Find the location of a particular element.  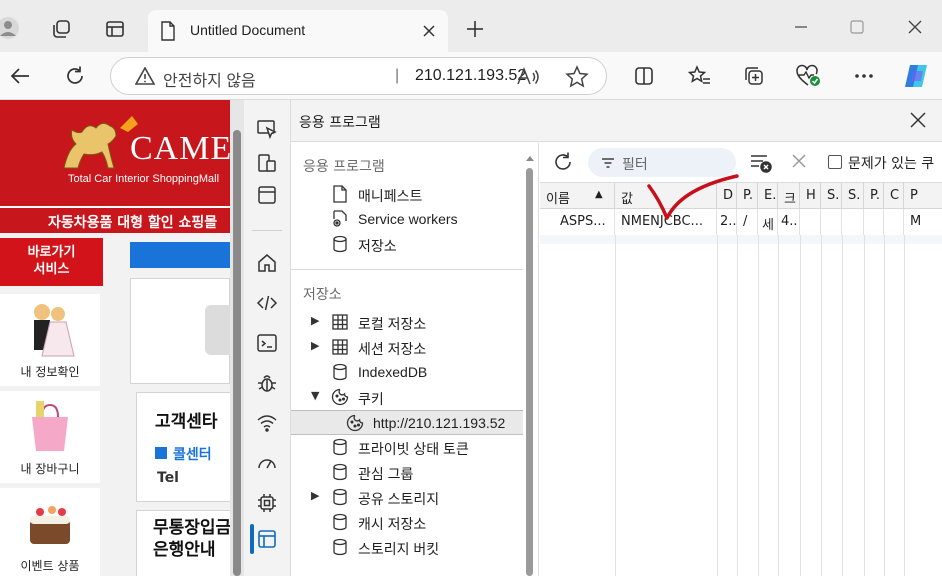

elements-tool is located at coordinates (267, 303).